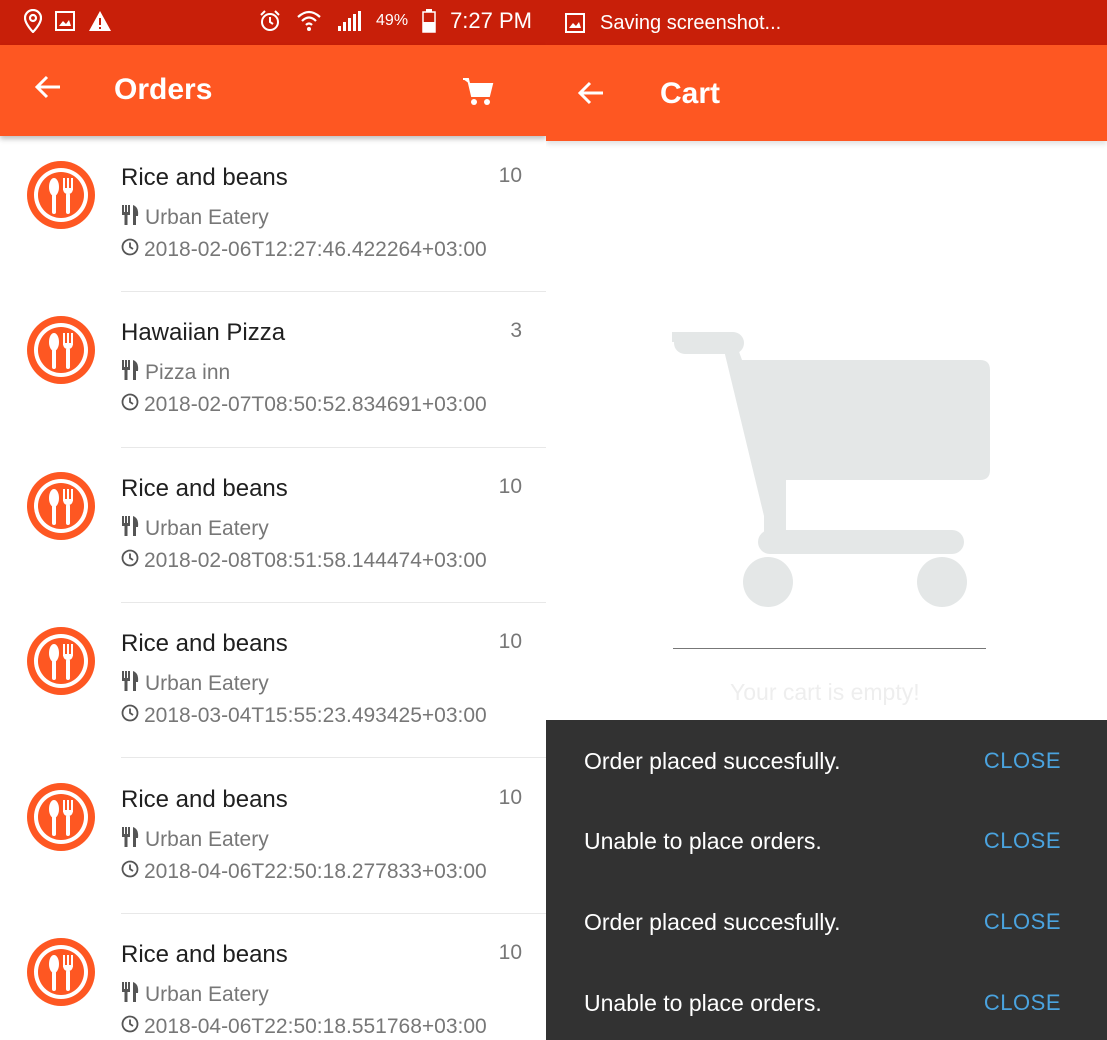 The width and height of the screenshot is (1107, 1040). Describe the element at coordinates (315, 404) in the screenshot. I see `order-timestamp: 2018-02-07T08:50:52.834691+03:00` at that location.